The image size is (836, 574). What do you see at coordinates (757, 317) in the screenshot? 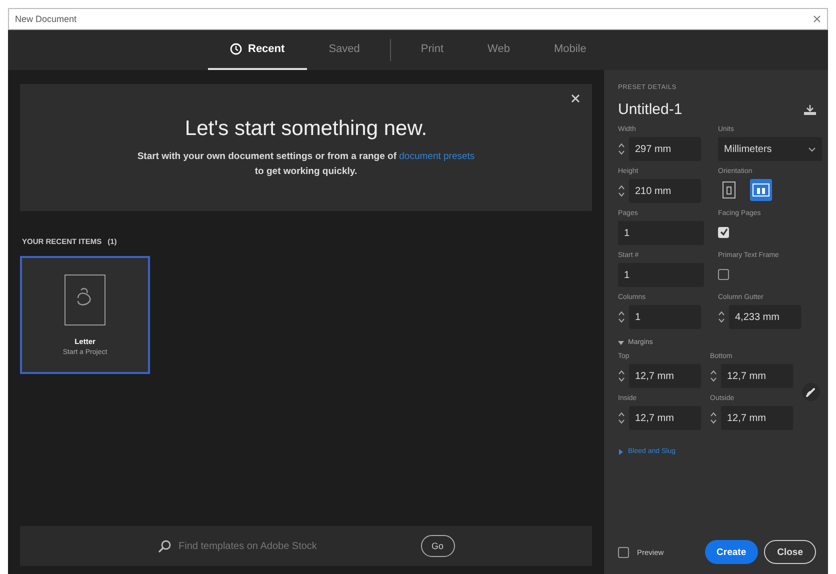
I see `field-value: 4,233 mm` at bounding box center [757, 317].